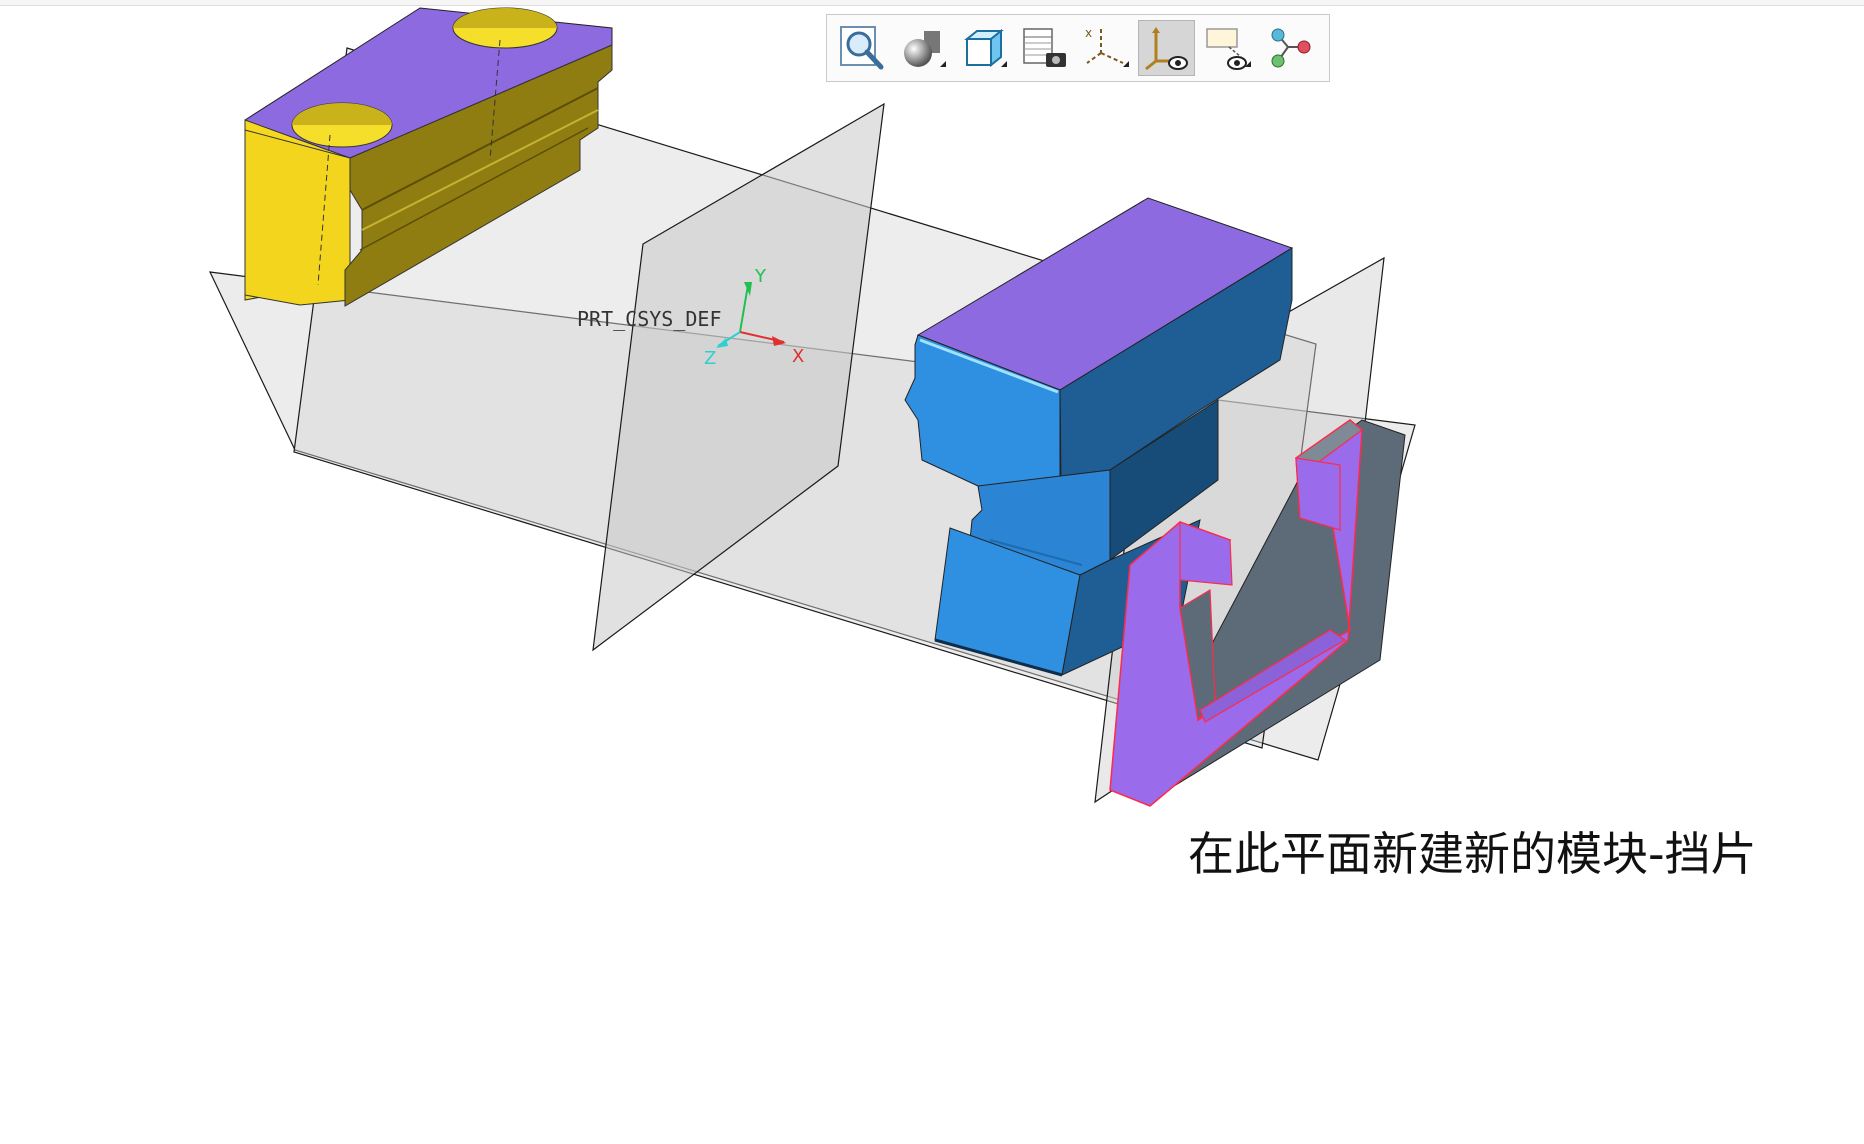 This screenshot has width=1864, height=1144. What do you see at coordinates (798, 356) in the screenshot?
I see `axis-x-label: X` at bounding box center [798, 356].